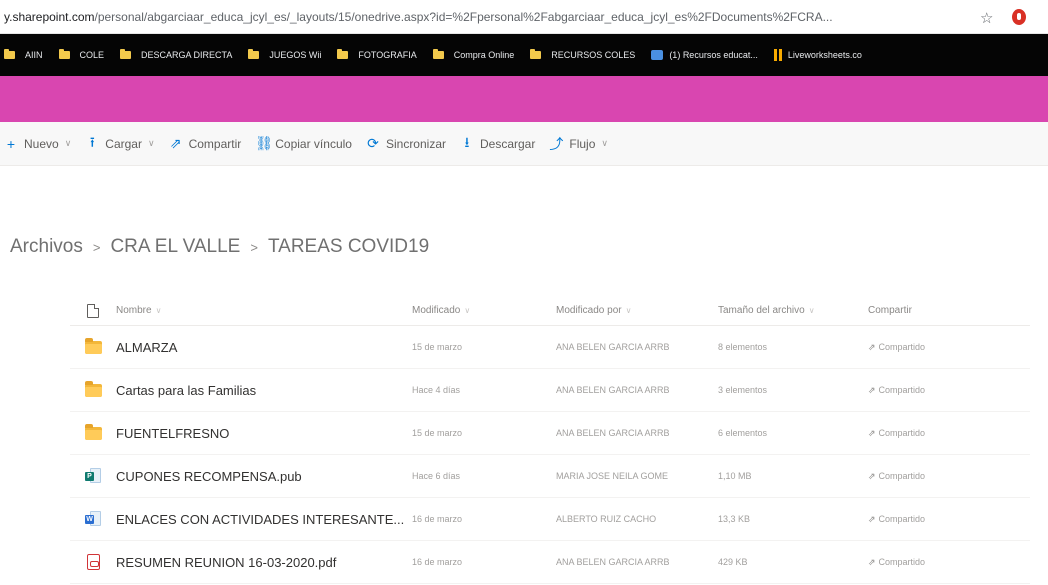 The image size is (1048, 585). What do you see at coordinates (1019, 17) in the screenshot?
I see `extension-icon` at bounding box center [1019, 17].